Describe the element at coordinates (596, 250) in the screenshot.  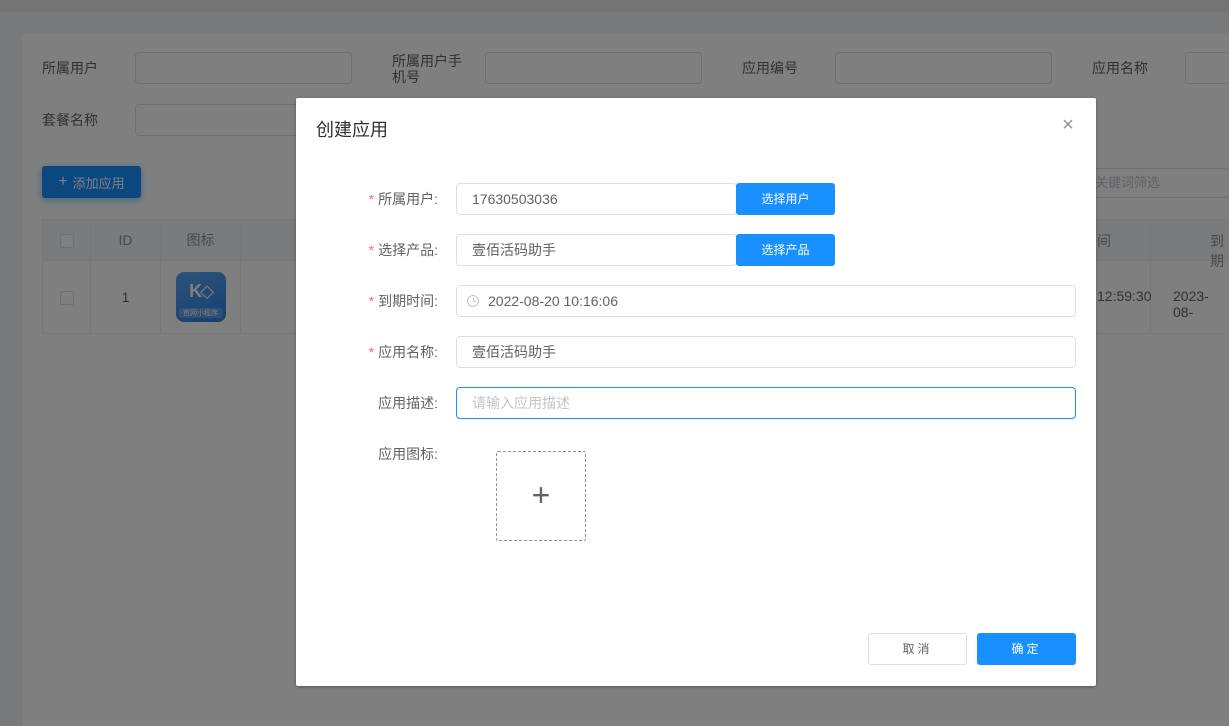
I see `product-input: 壹佰活码助手` at that location.